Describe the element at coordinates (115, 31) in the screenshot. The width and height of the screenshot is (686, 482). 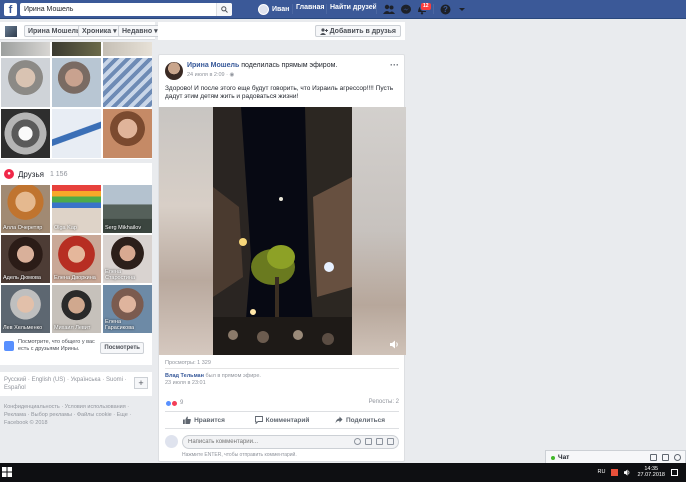
I see `chevron-down-icon: ▾` at that location.